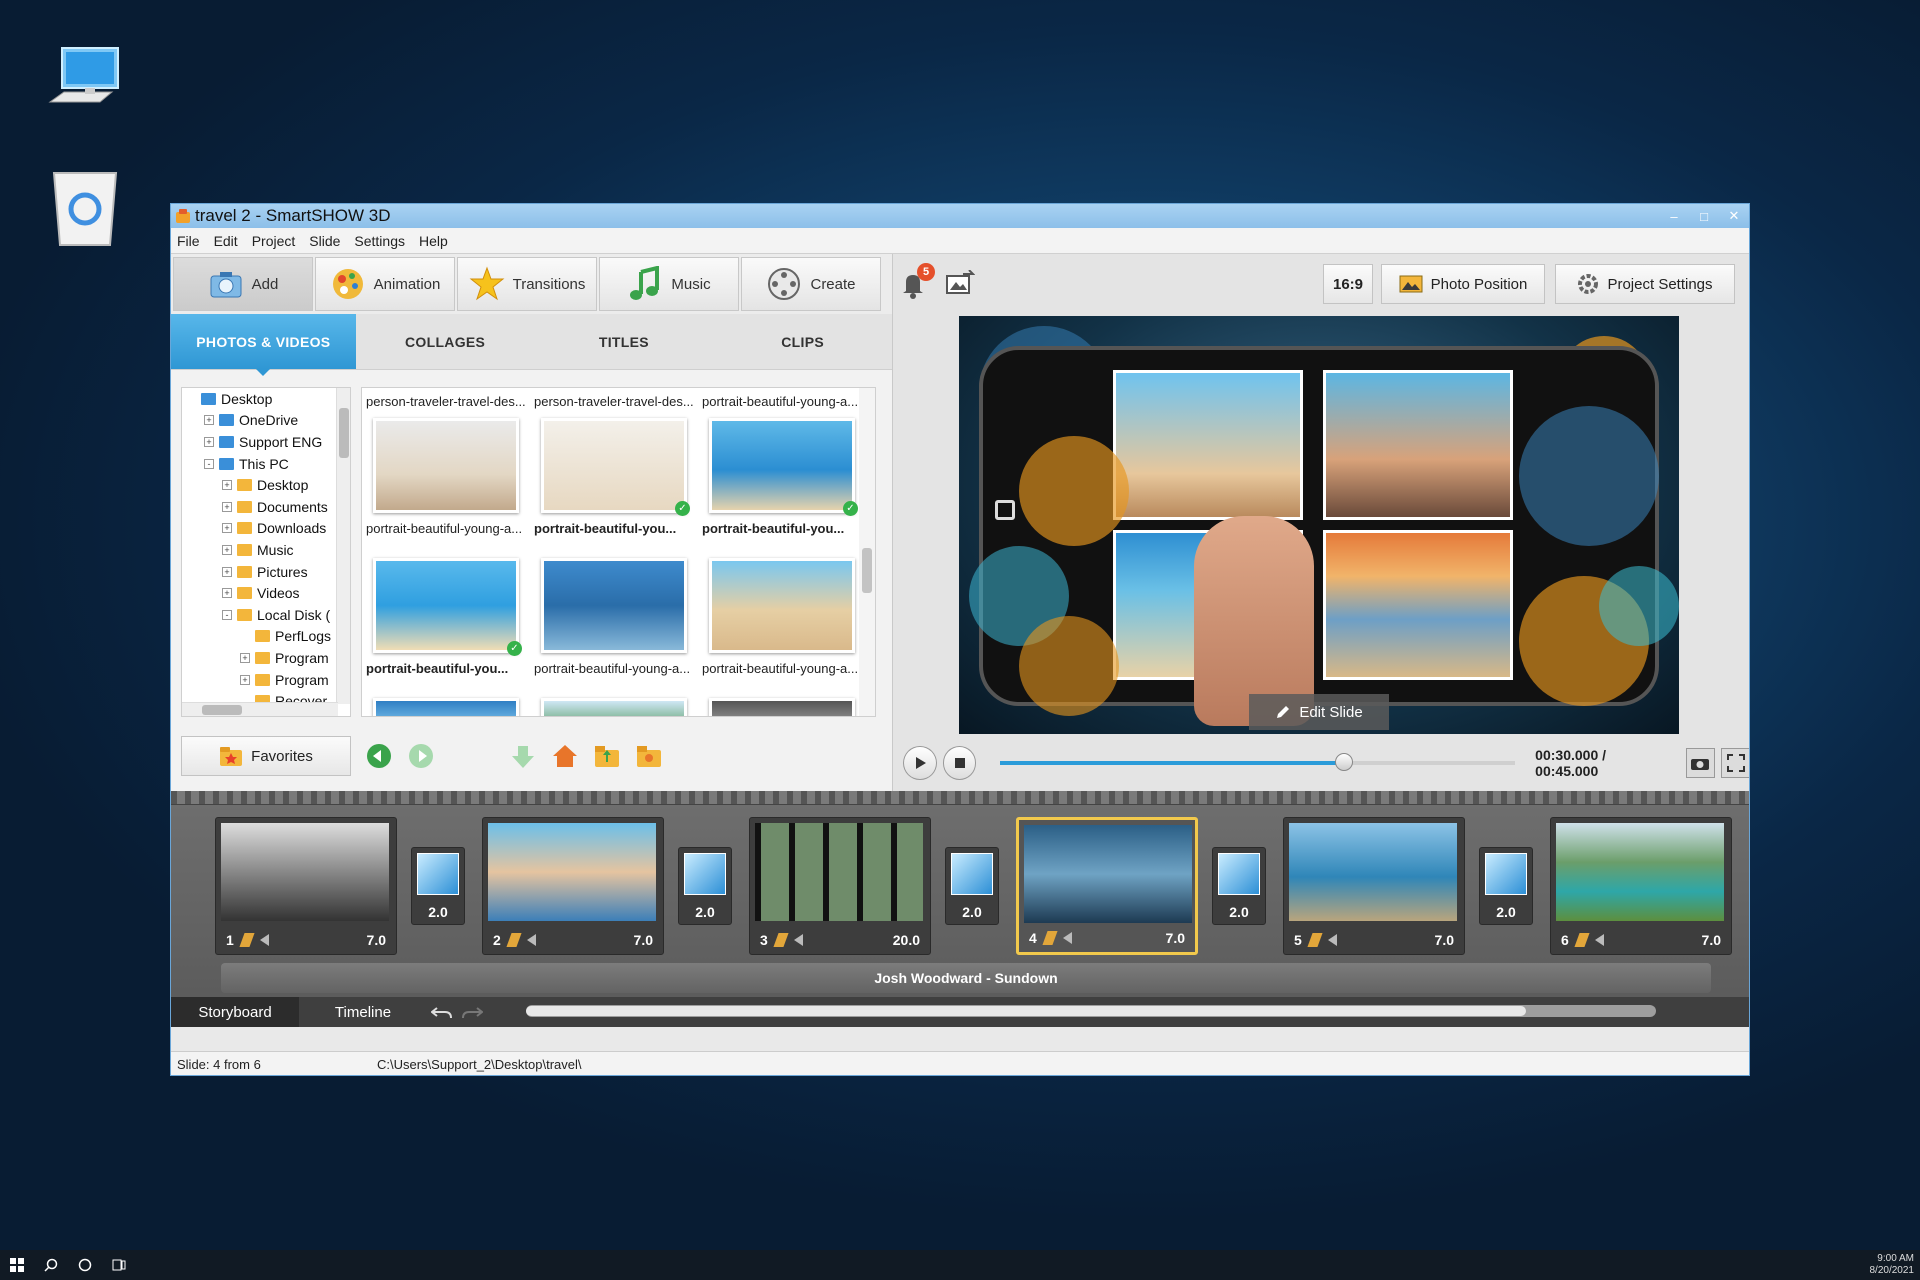 Image resolution: width=1920 pixels, height=1280 pixels. What do you see at coordinates (1258, 762) in the screenshot?
I see `playback-slider` at bounding box center [1258, 762].